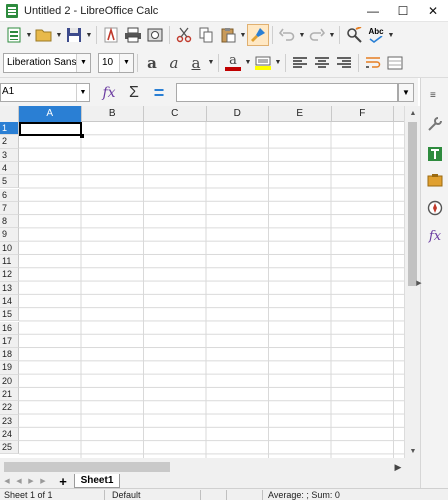  Describe the element at coordinates (44, 35) in the screenshot. I see `open-button` at that location.